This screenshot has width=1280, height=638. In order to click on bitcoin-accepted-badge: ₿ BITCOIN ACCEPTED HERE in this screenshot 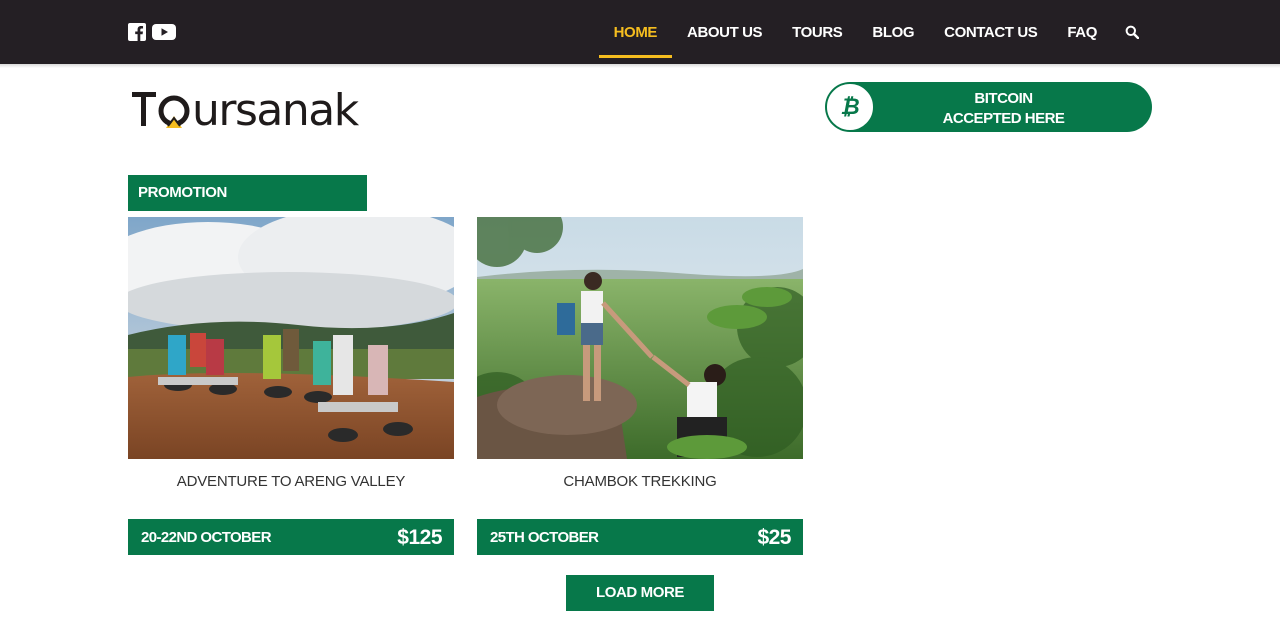, I will do `click(988, 107)`.